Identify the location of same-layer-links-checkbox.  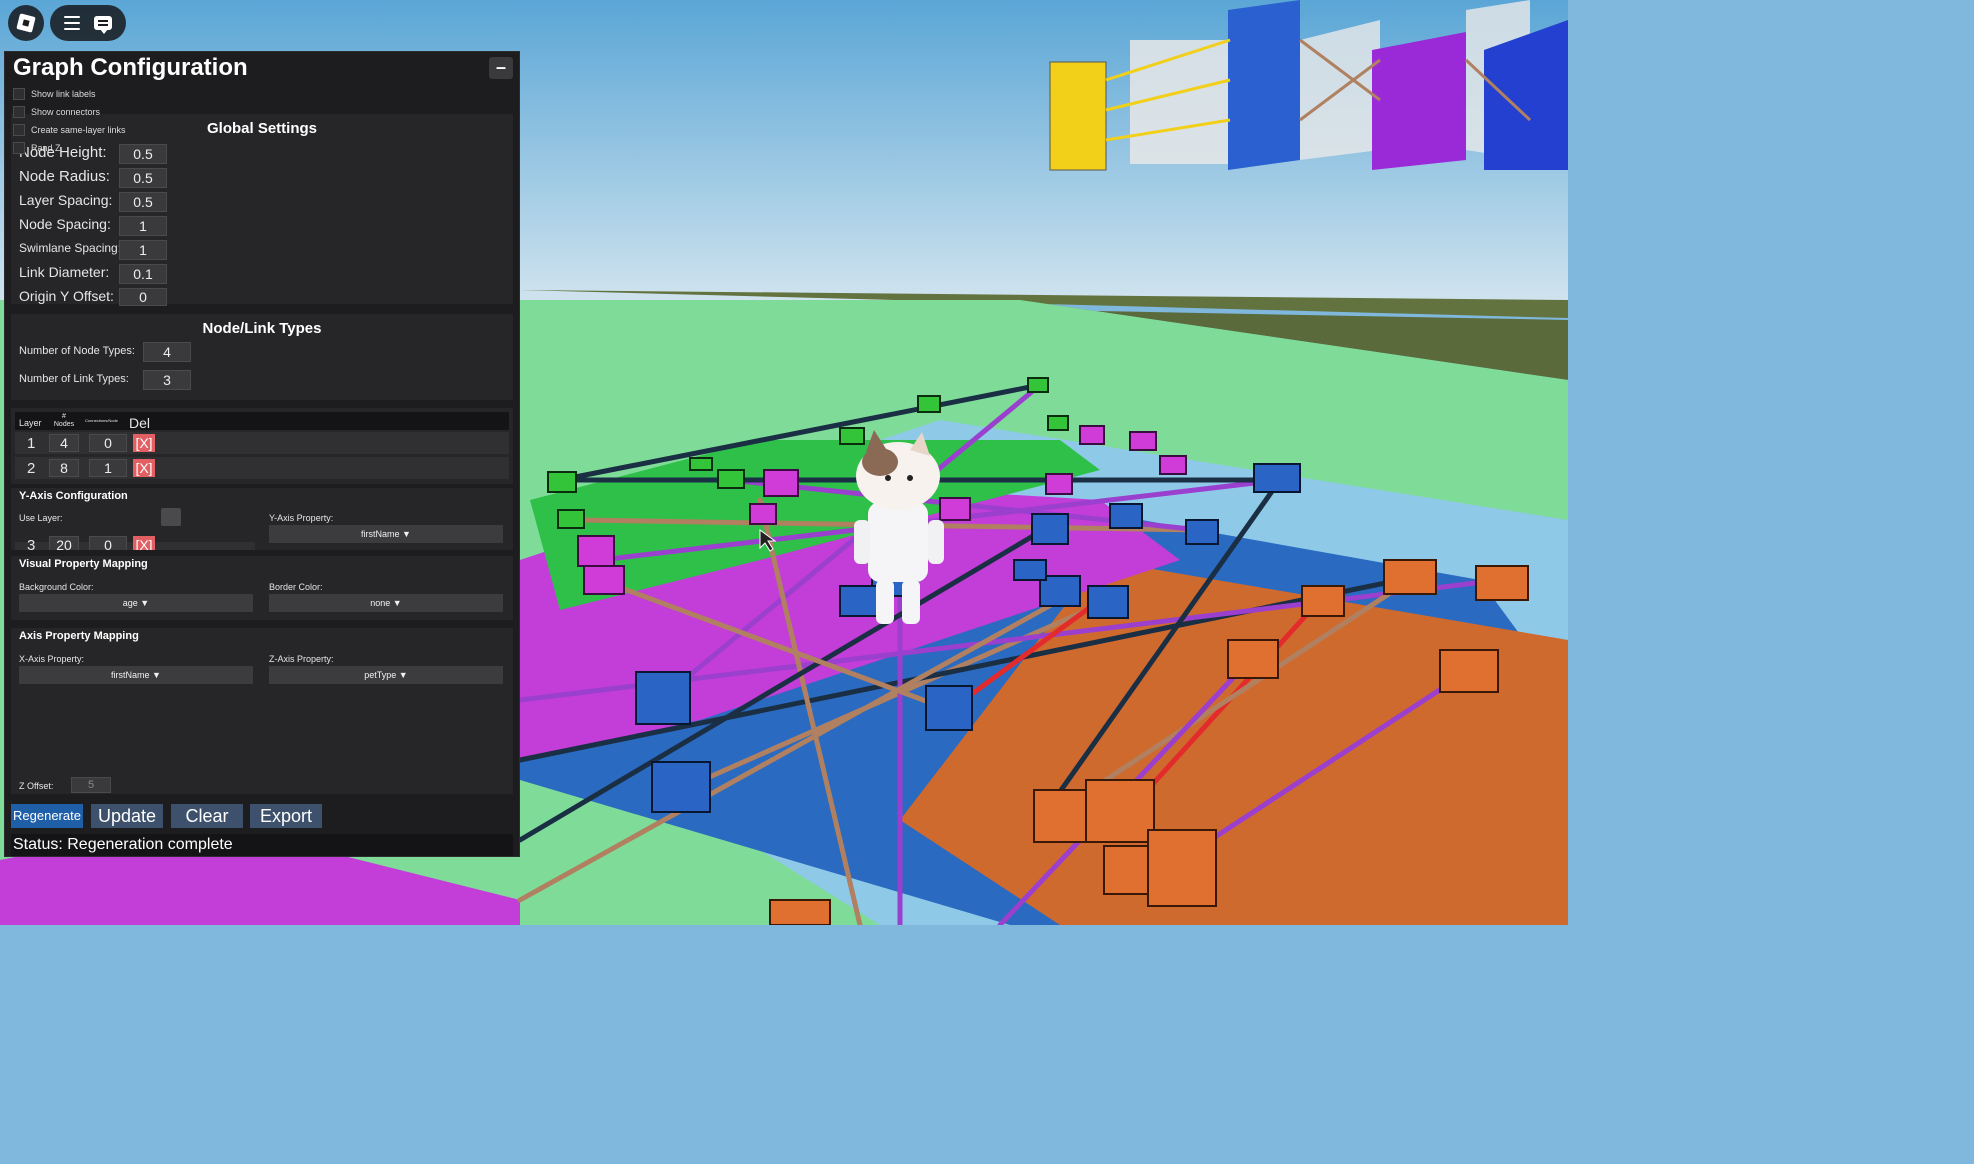
(19, 130).